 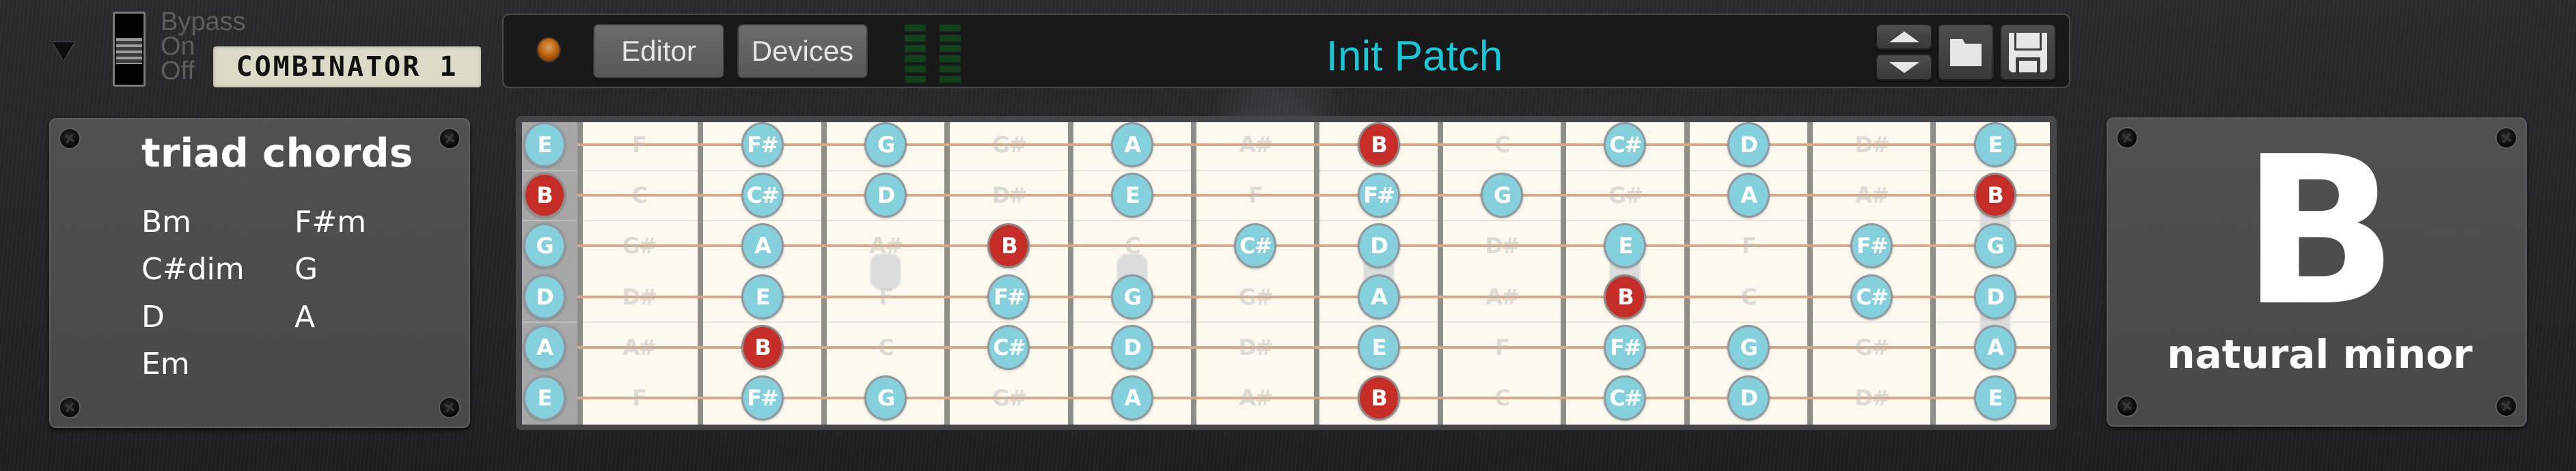 I want to click on next-patch-button, so click(x=1904, y=67).